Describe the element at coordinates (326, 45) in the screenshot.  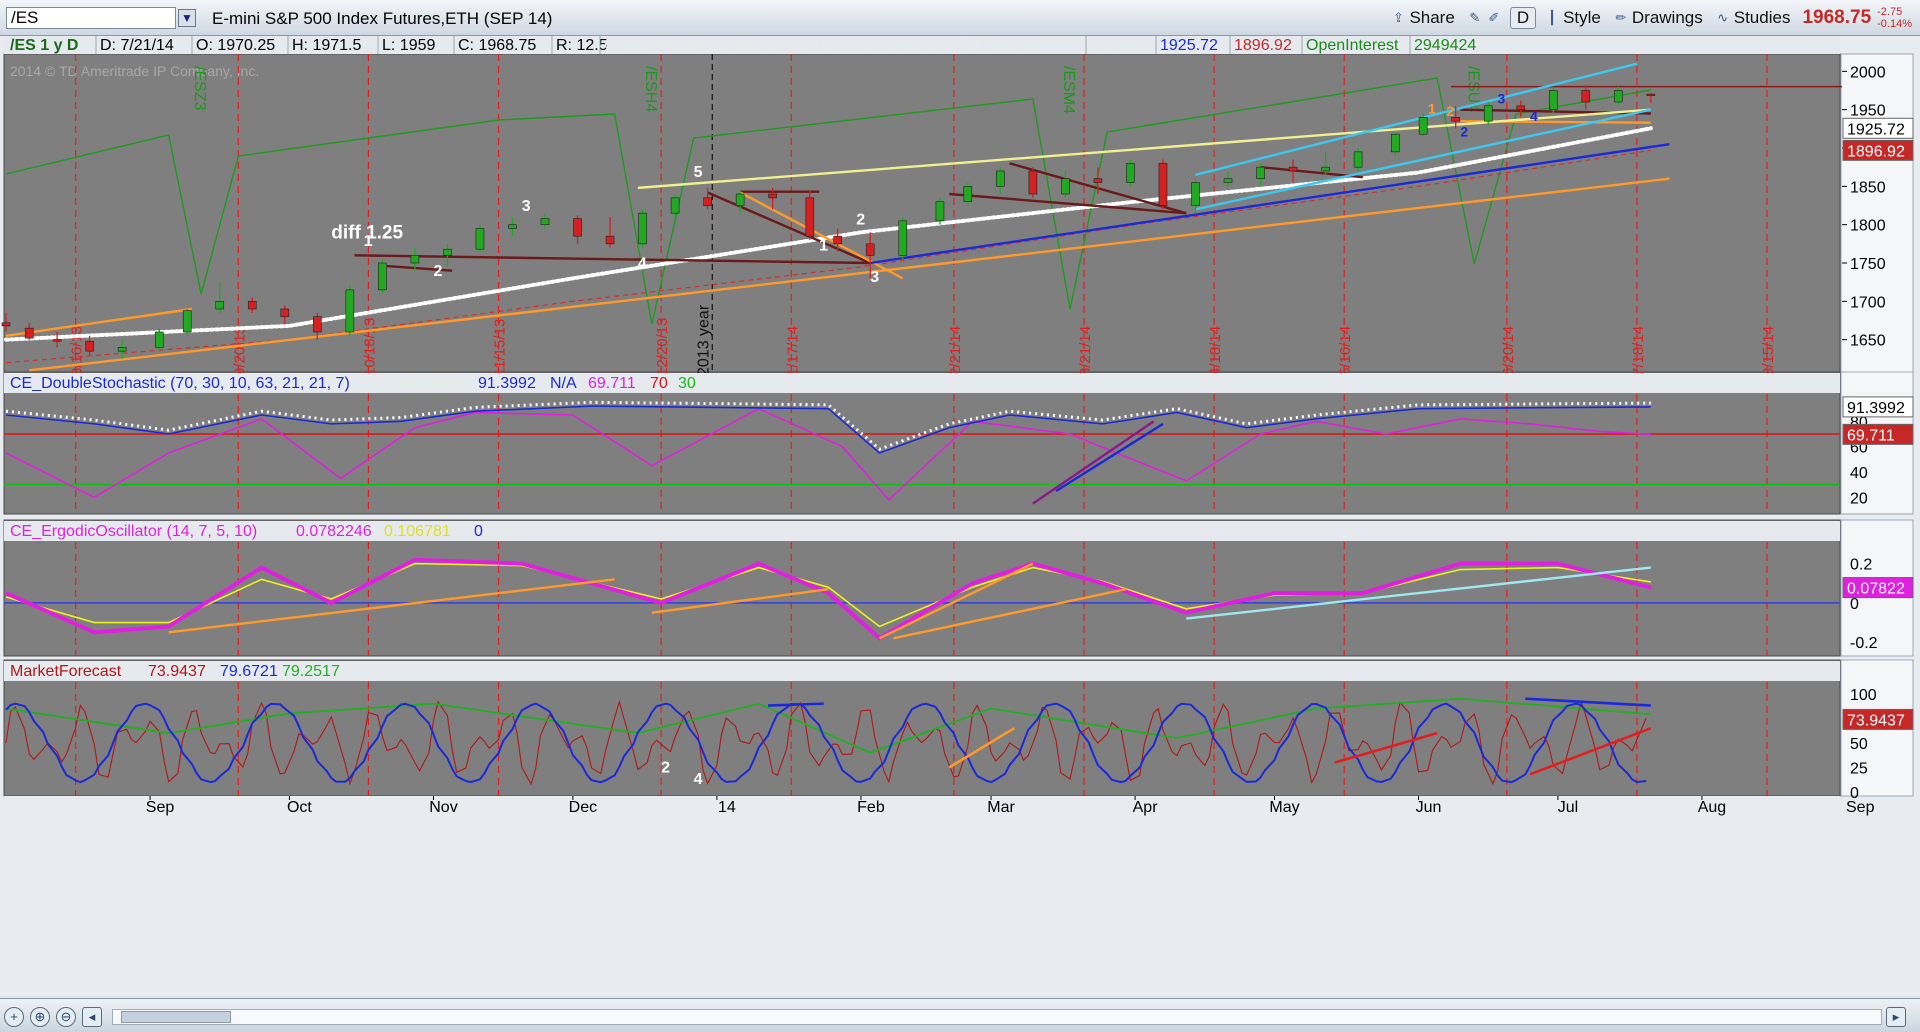
I see `price-header-item-3: H: 1971.5` at that location.